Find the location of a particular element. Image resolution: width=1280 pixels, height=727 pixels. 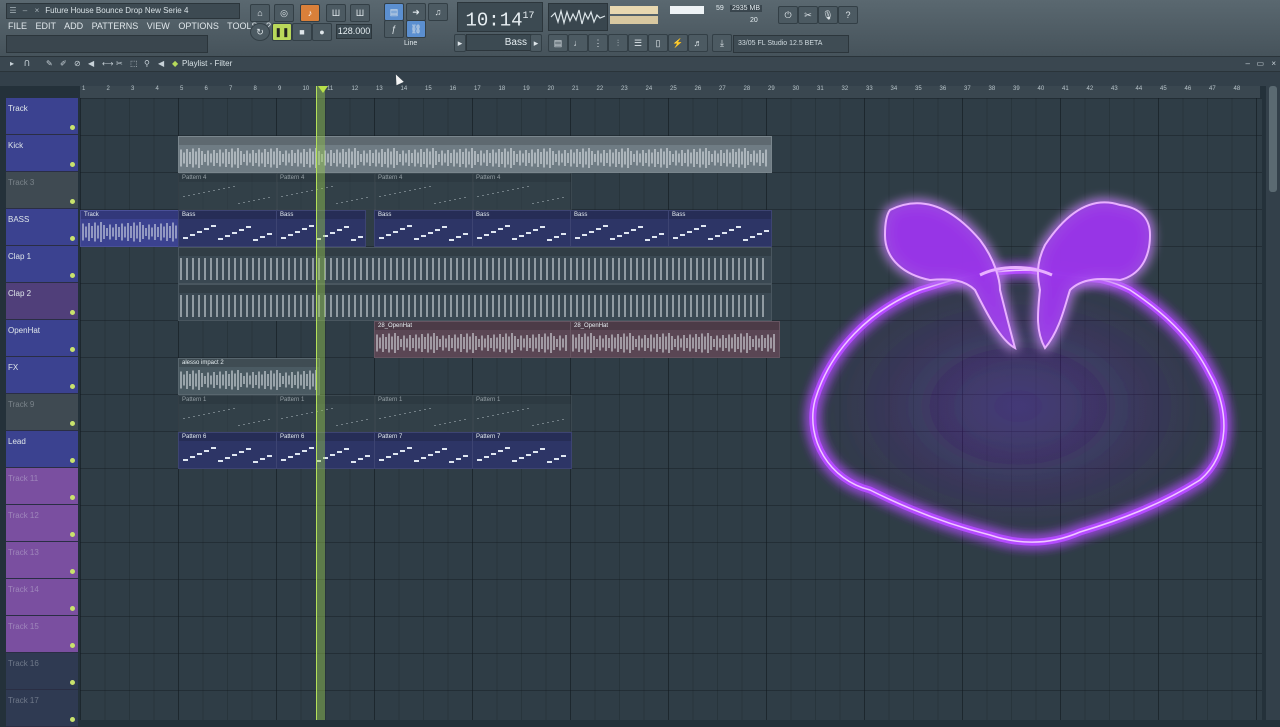

plugin-icon: ✂ is located at coordinates (808, 15).